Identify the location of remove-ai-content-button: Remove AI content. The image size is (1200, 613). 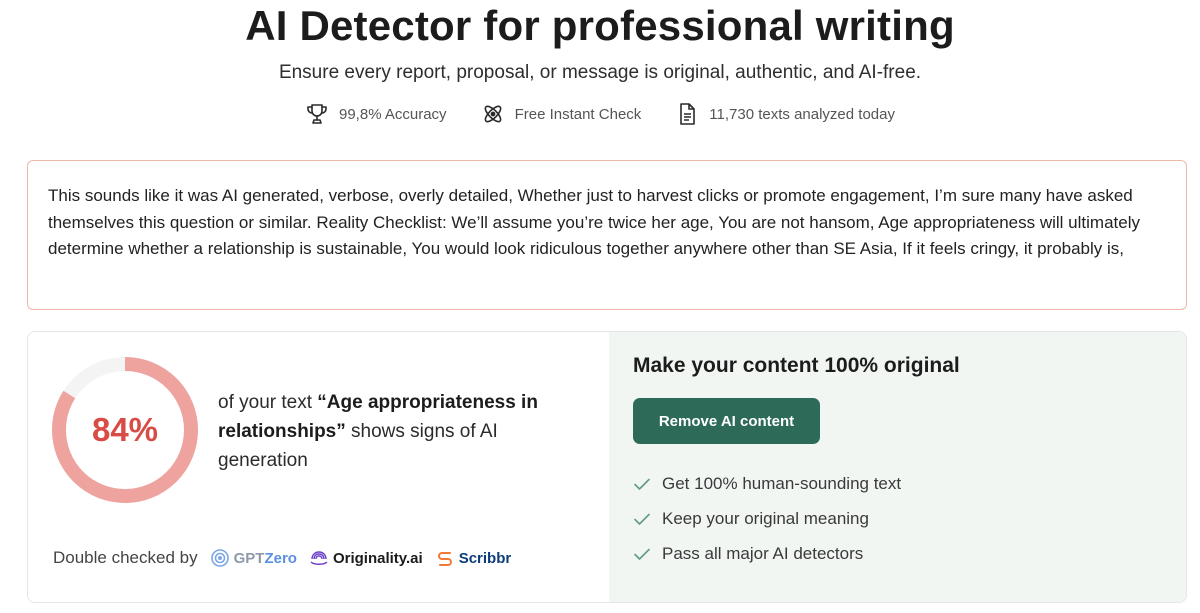
(726, 421).